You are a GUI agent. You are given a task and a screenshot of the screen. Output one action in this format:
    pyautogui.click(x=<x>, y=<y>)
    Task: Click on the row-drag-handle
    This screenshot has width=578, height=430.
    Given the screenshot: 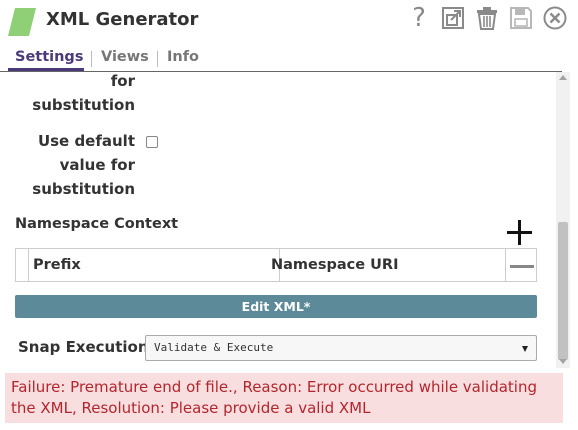 What is the action you would take?
    pyautogui.click(x=22, y=265)
    